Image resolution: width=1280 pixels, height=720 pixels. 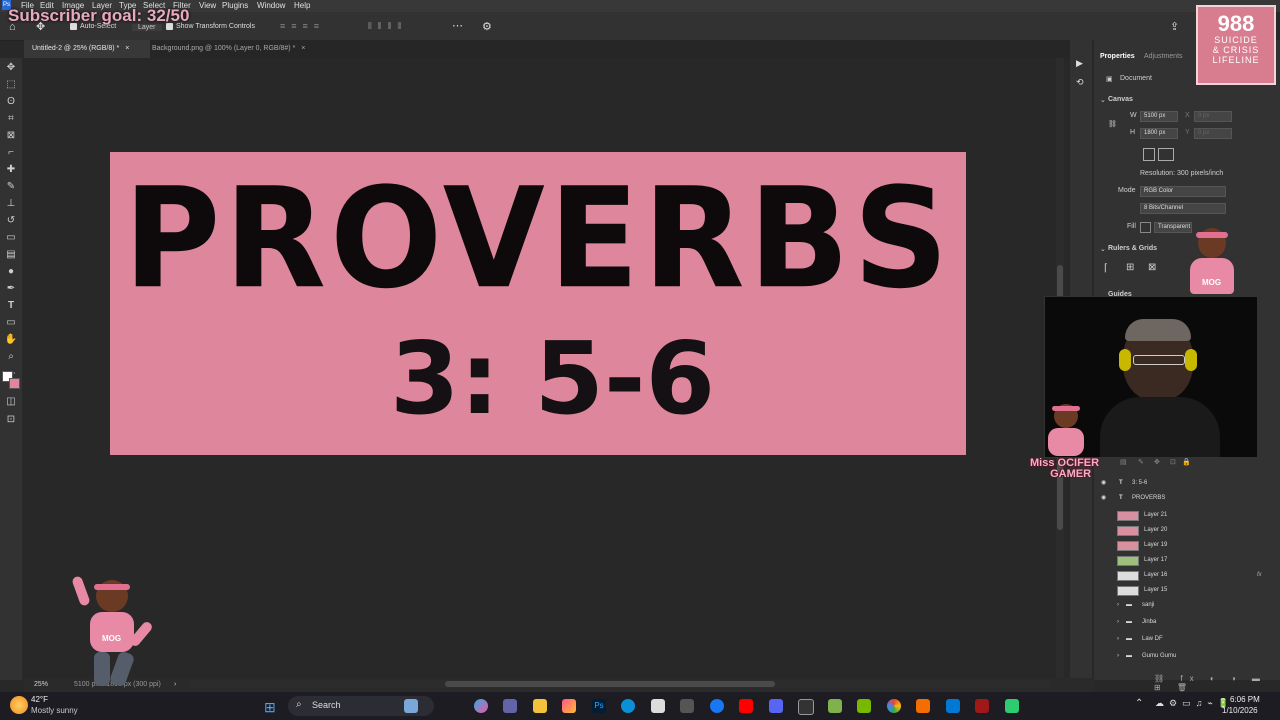 What do you see at coordinates (1187, 590) in the screenshot?
I see `layer-row: Layer 15` at bounding box center [1187, 590].